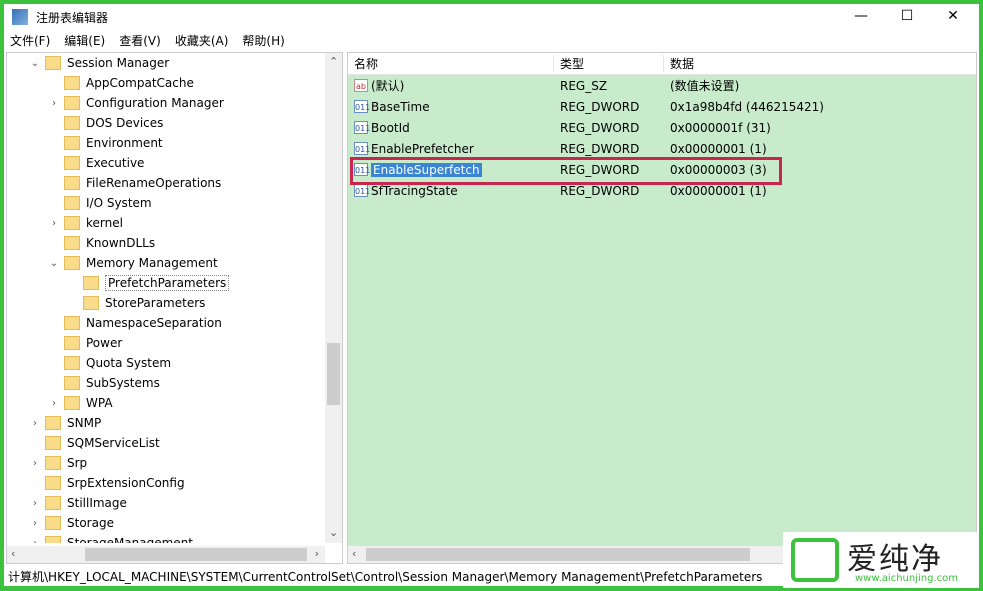 This screenshot has width=983, height=591. Describe the element at coordinates (333, 532) in the screenshot. I see `scroll-down-icon: ⌄` at that location.